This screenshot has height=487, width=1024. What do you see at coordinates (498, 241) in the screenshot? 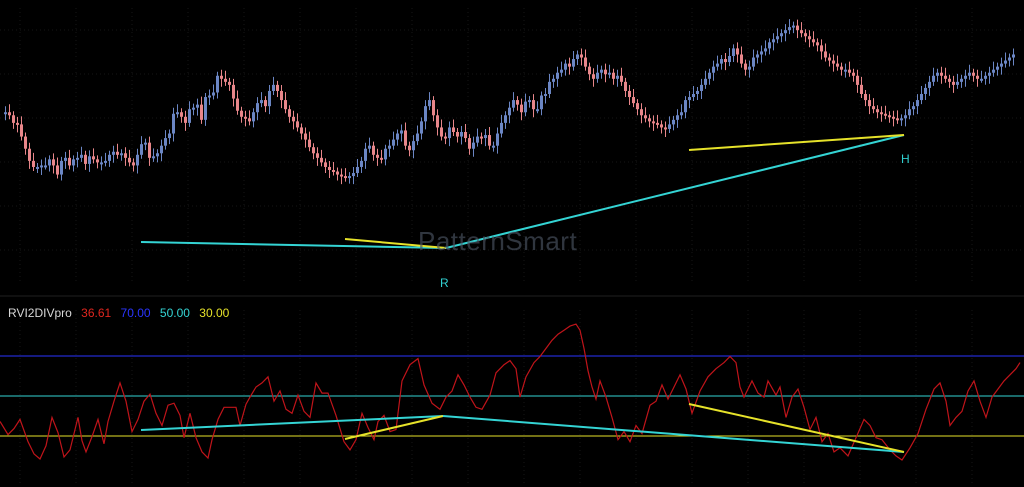
I see `watermark: PatternSmart` at bounding box center [498, 241].